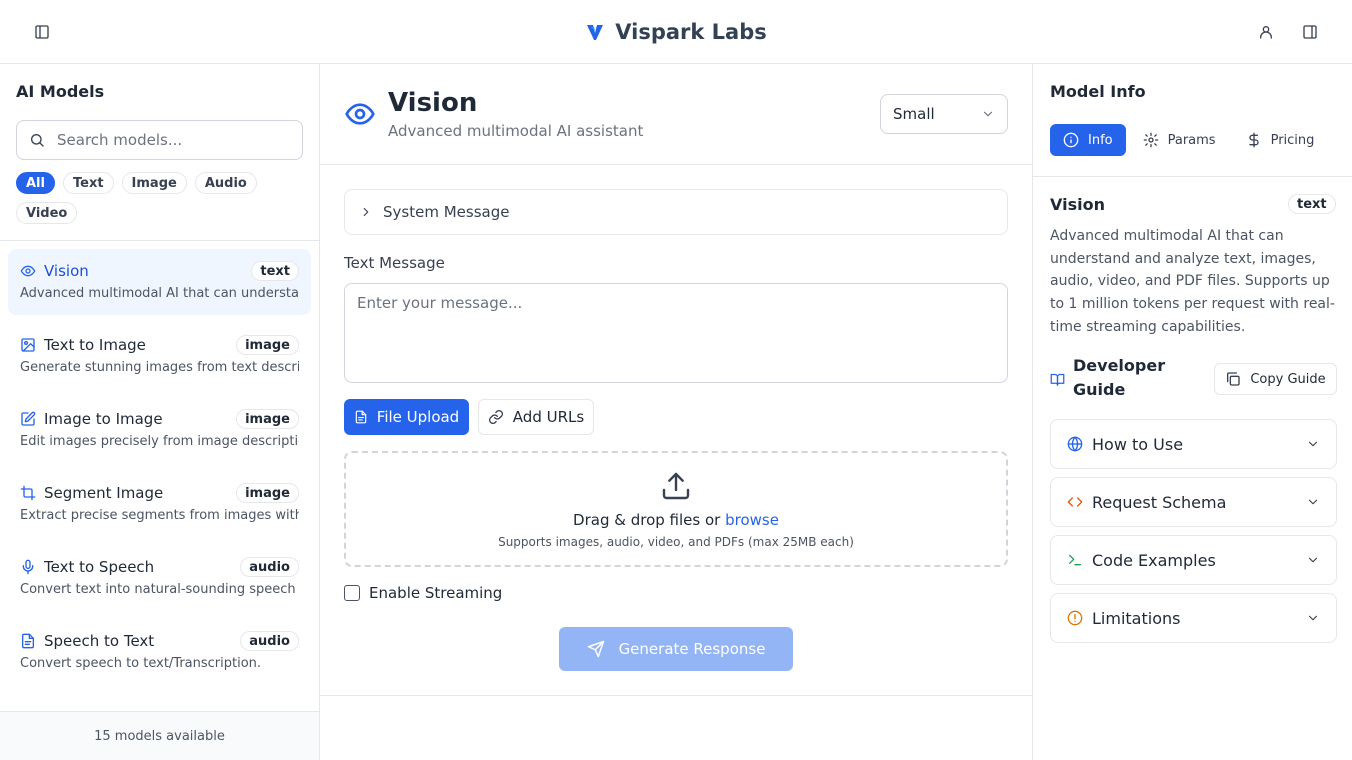 This screenshot has width=1352, height=760. Describe the element at coordinates (103, 419) in the screenshot. I see `model-name: Image to Image` at that location.